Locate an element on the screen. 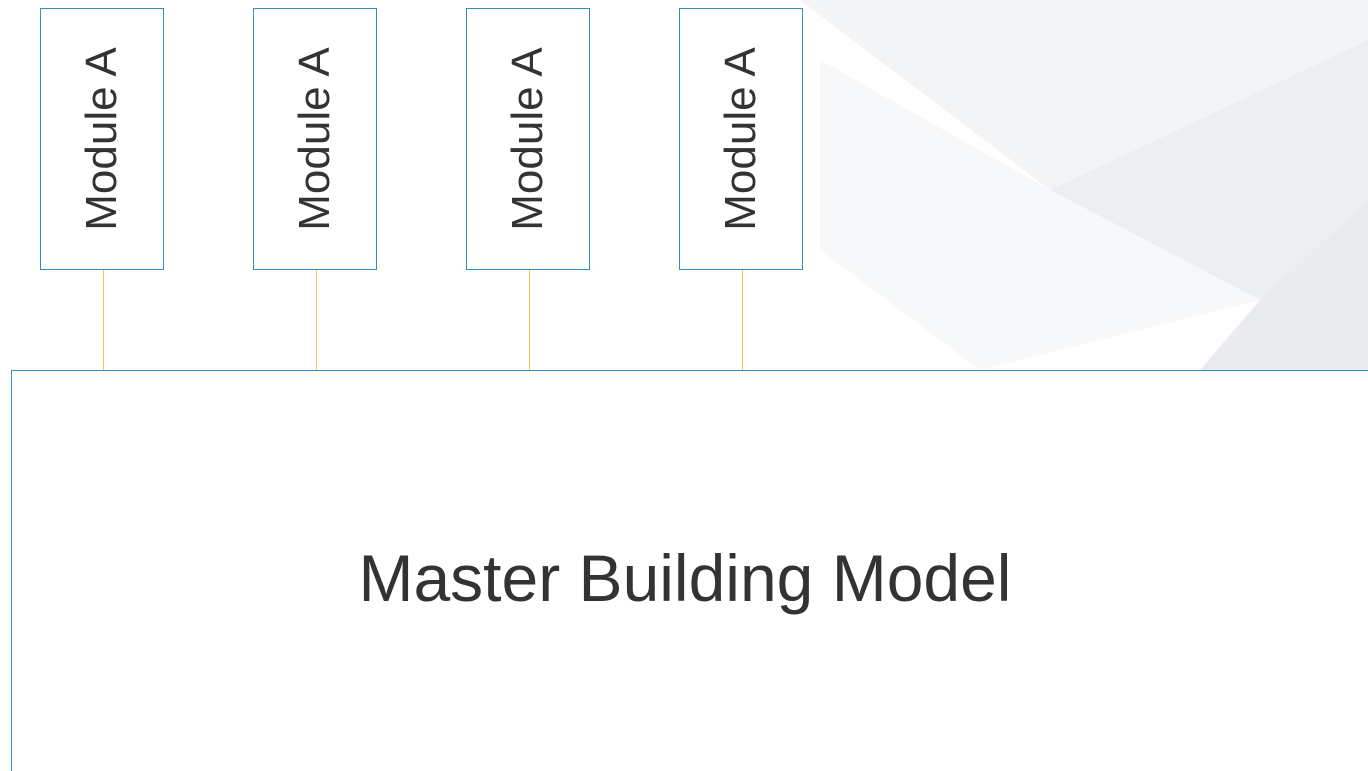  module-box-4: Module A is located at coordinates (741, 139).